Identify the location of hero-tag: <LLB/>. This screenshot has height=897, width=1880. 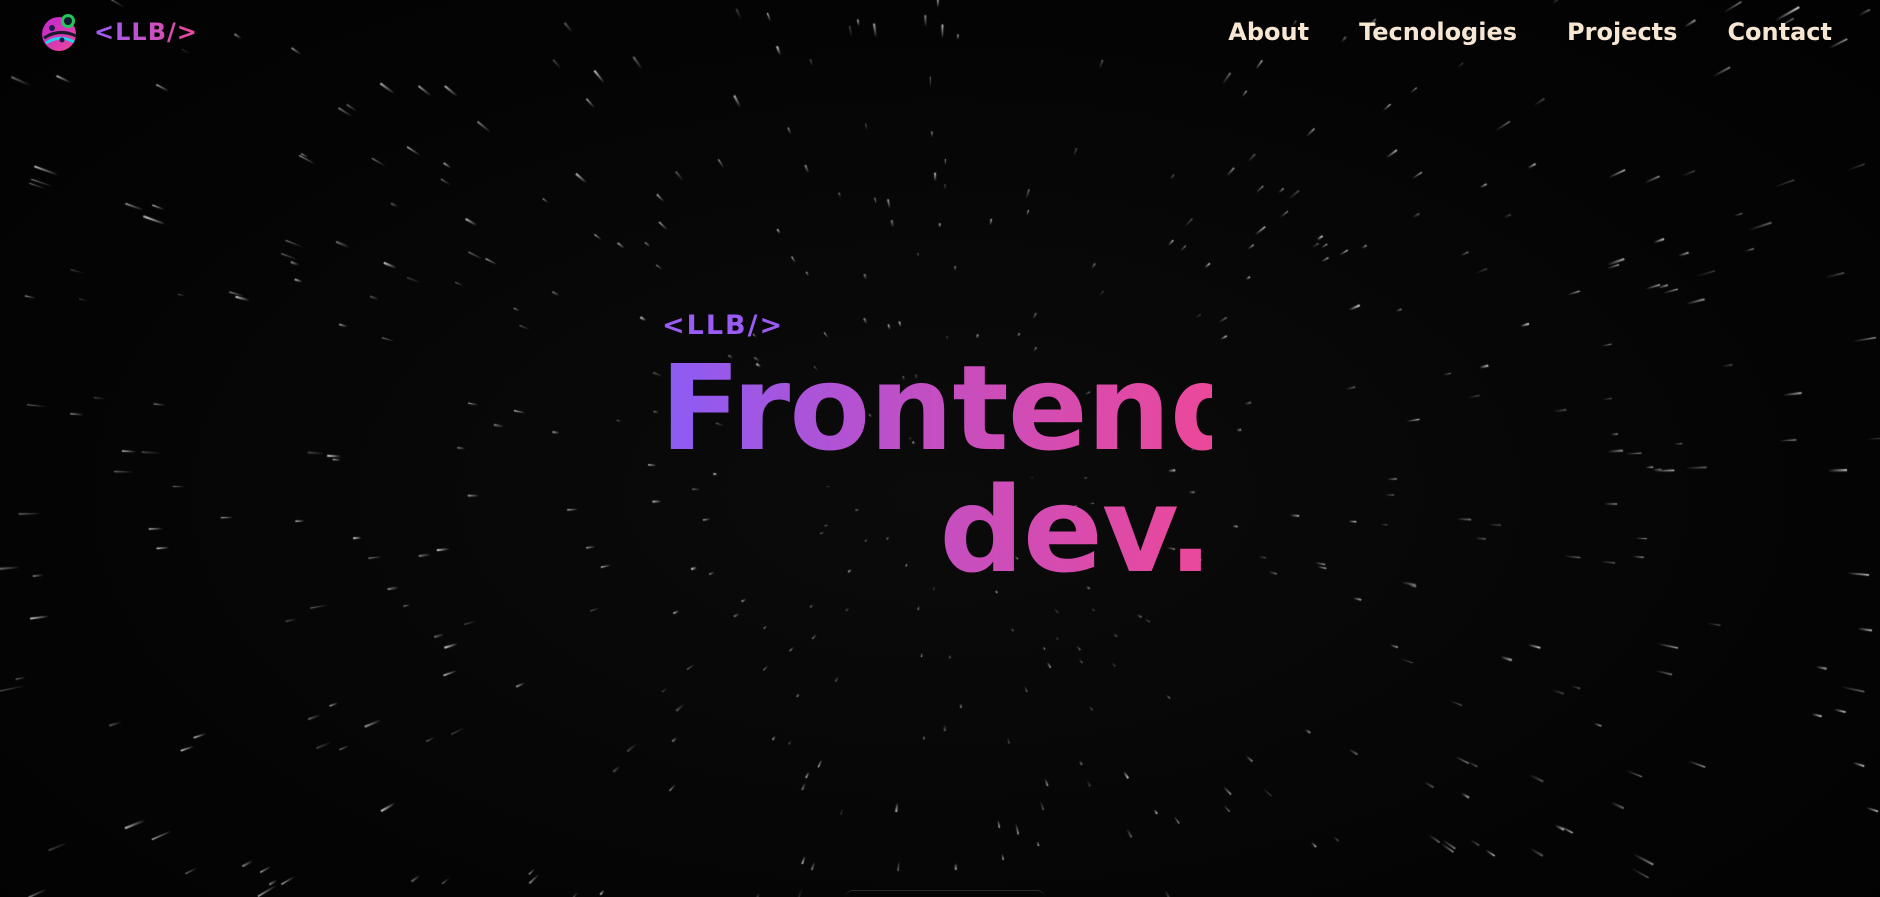
(723, 325).